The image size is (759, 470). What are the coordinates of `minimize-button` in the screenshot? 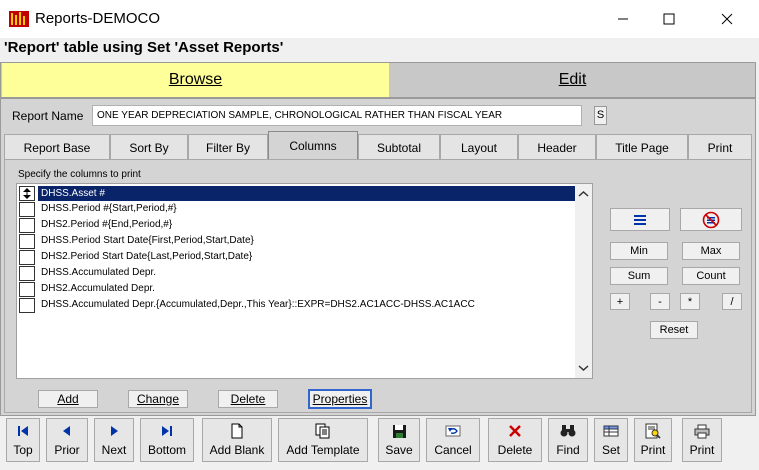 It's located at (623, 19).